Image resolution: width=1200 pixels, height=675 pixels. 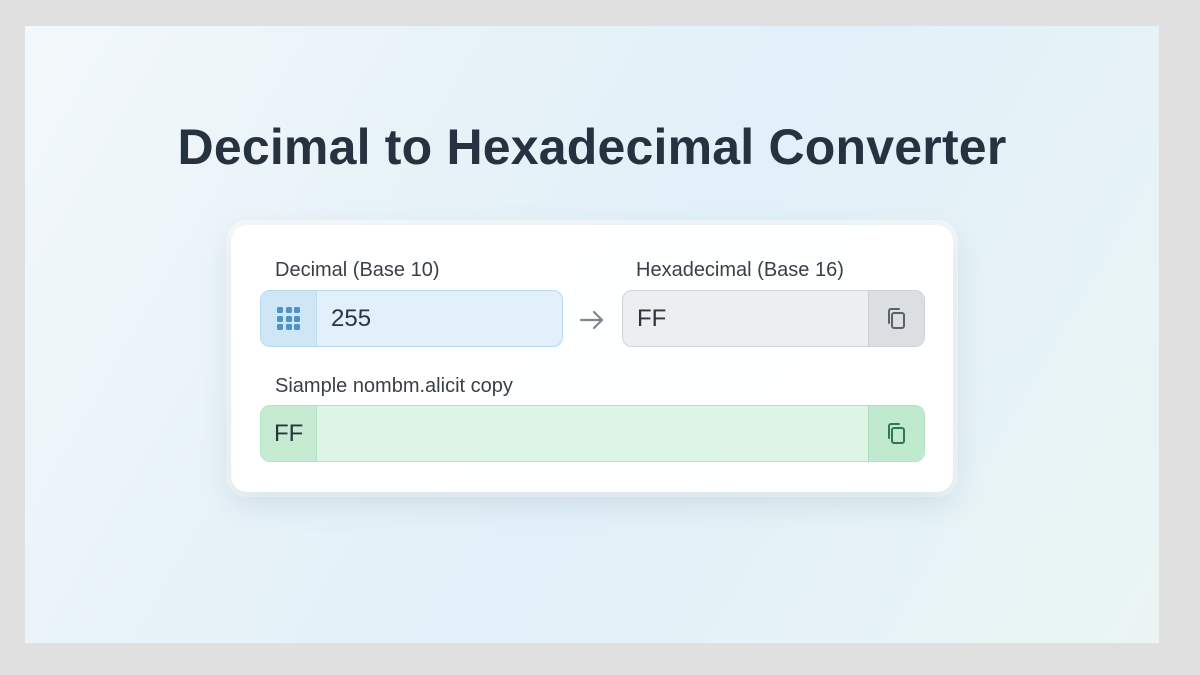 I want to click on arrow-right-icon, so click(x=592, y=322).